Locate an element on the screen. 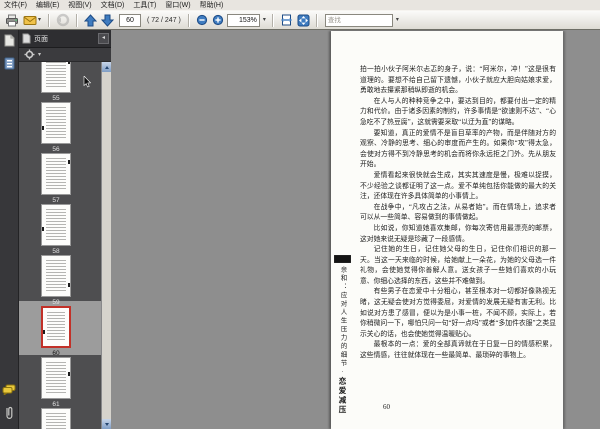 The height and width of the screenshot is (429, 600). pages-panel-header: 页面 ◂ is located at coordinates (65, 39).